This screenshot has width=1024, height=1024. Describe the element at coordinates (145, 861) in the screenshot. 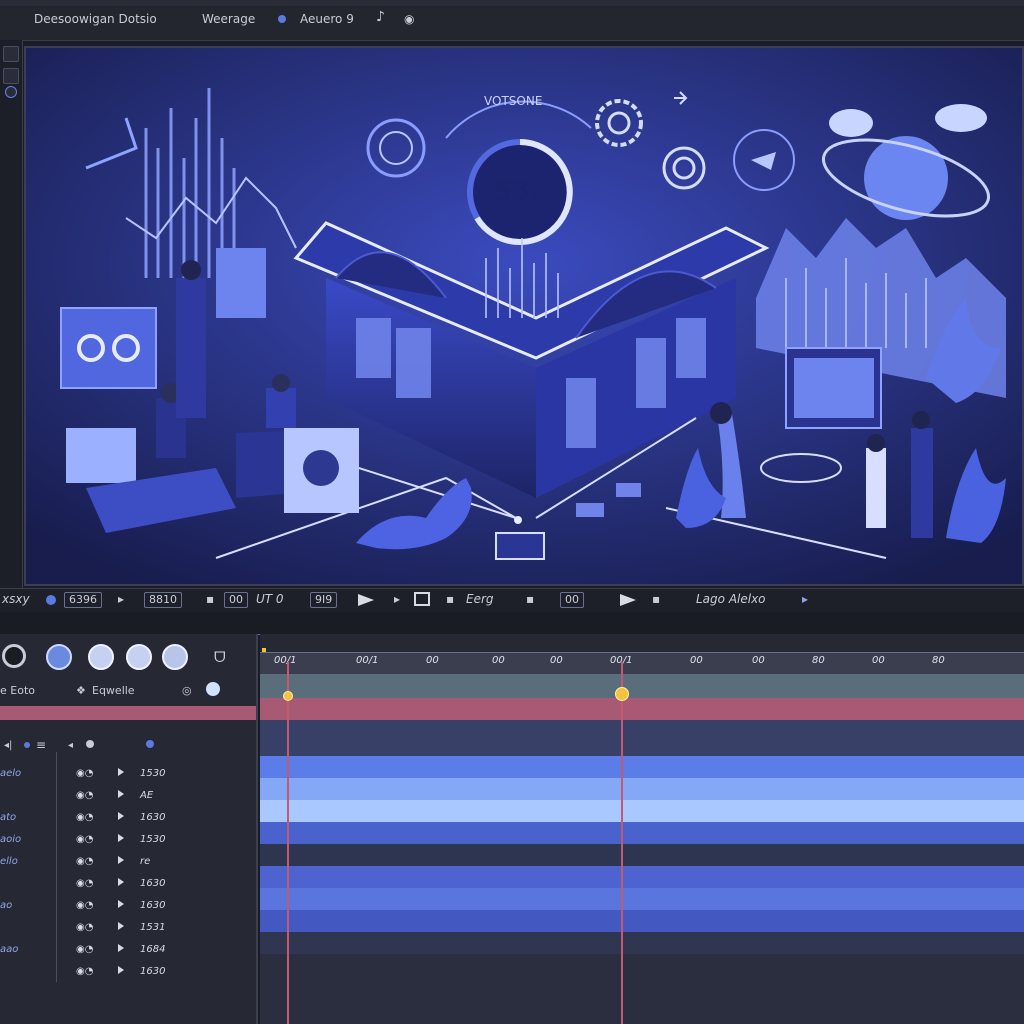

I see `layer-value: re` at that location.